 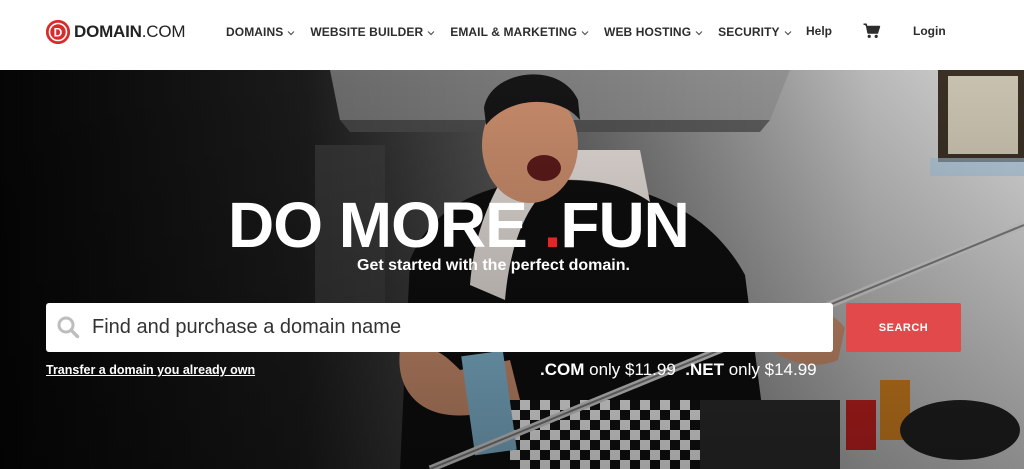 I want to click on nav-item-email-marketing: EMAIL & MARKETING, so click(x=519, y=32).